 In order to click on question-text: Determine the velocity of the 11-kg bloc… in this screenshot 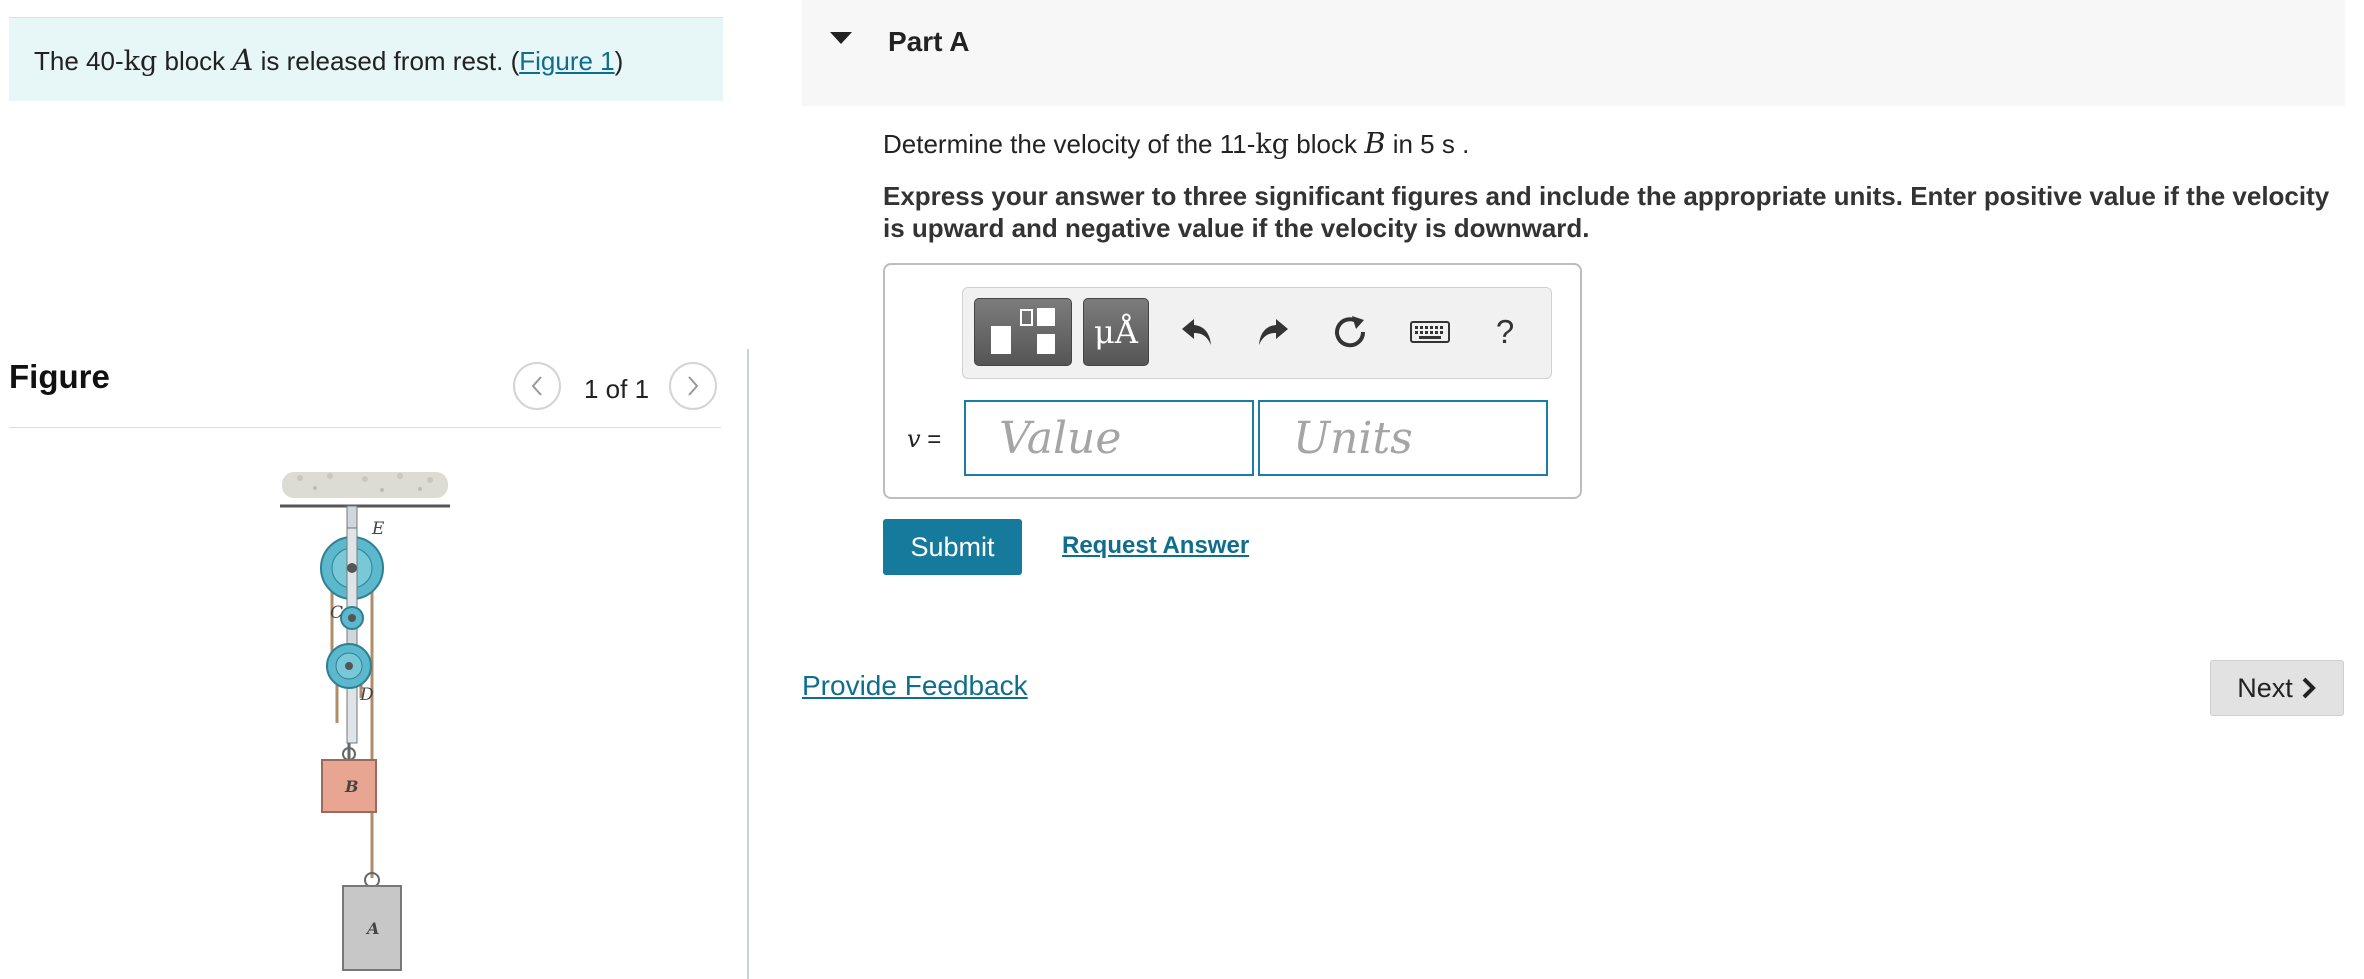, I will do `click(1176, 143)`.